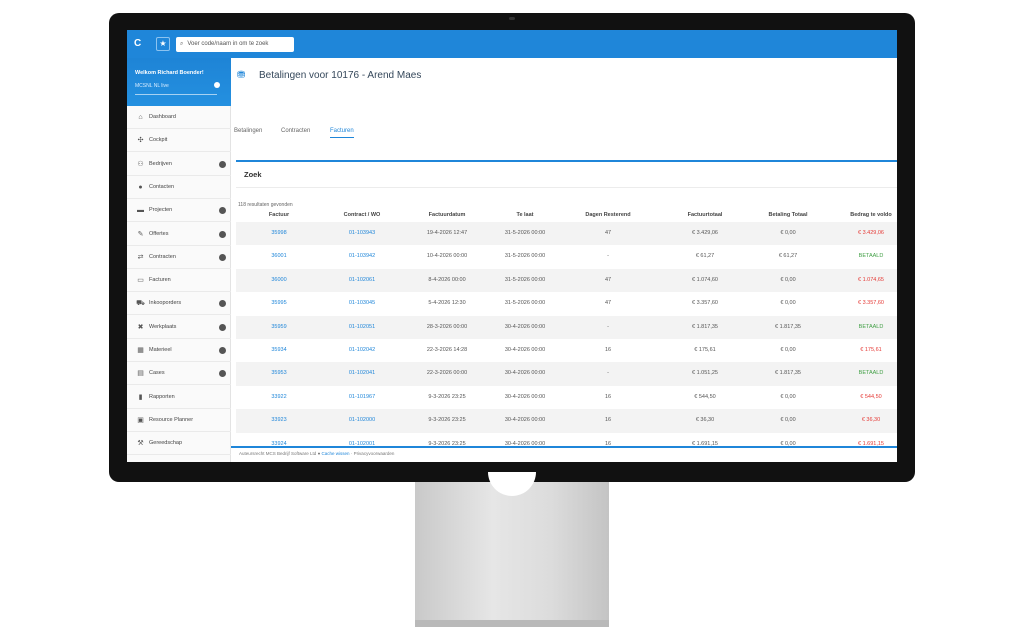 The height and width of the screenshot is (639, 1024). Describe the element at coordinates (447, 350) in the screenshot. I see `cell-datum: 22-3-2026 14:28` at that location.